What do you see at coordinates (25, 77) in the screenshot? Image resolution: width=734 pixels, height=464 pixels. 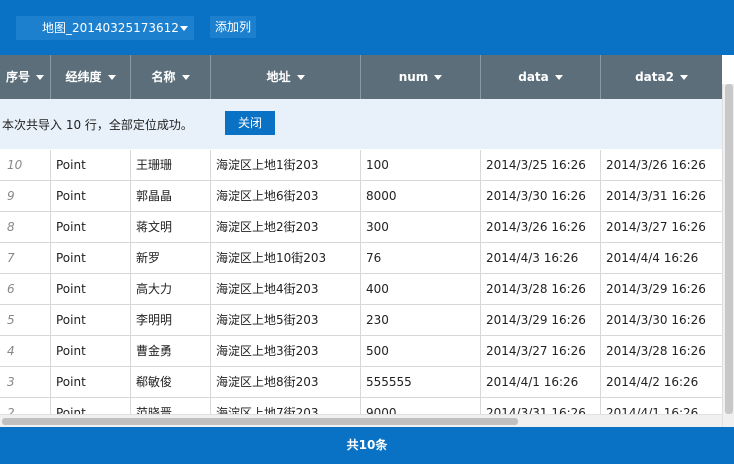 I see `column-header-index: 序号` at bounding box center [25, 77].